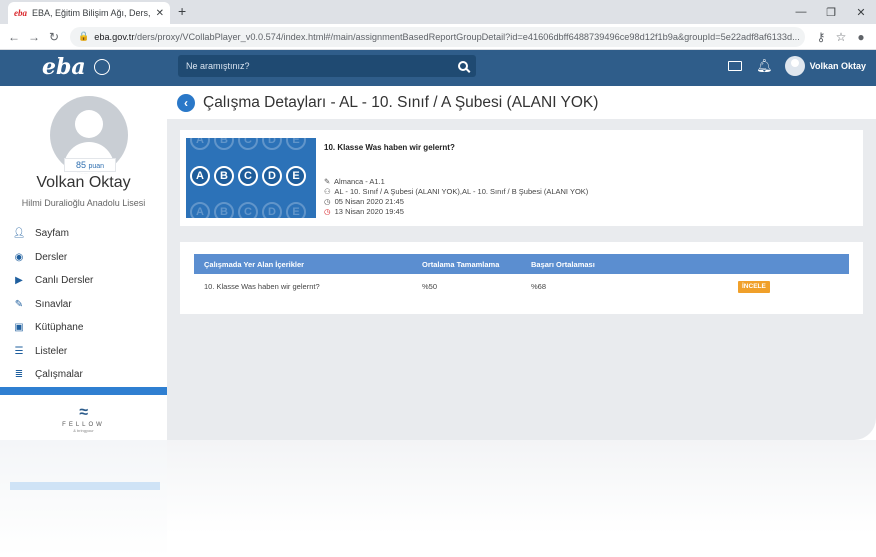 The height and width of the screenshot is (557, 876). I want to click on assignment-end-date: ◷ 13 Nisan 2020 19:45, so click(364, 211).